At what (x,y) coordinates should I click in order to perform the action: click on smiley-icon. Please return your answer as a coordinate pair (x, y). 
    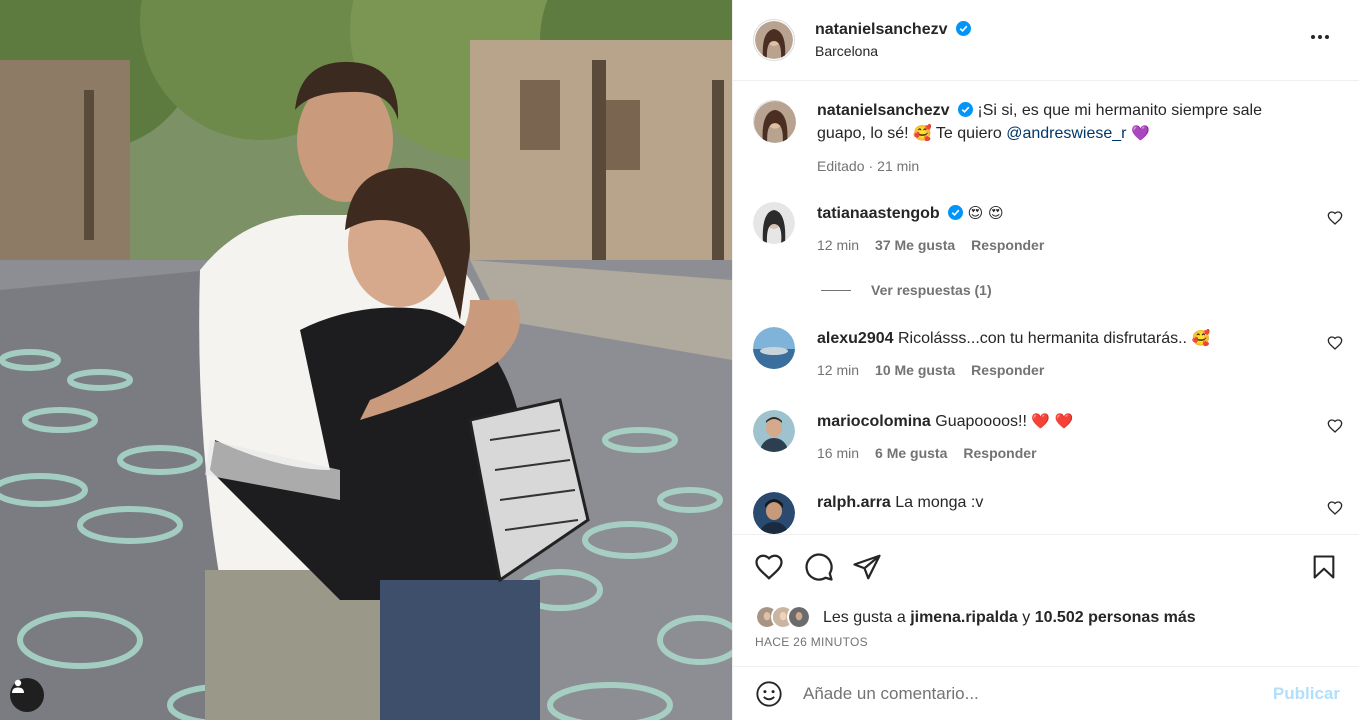
    Looking at the image, I should click on (769, 693).